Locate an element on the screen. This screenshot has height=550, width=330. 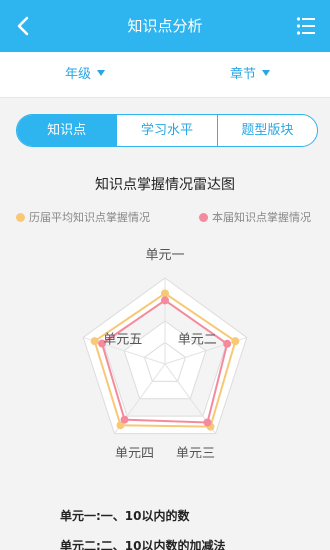
chart-legend: 历届平均知识点掌握情况 本届知识点掌握情况 is located at coordinates (165, 217).